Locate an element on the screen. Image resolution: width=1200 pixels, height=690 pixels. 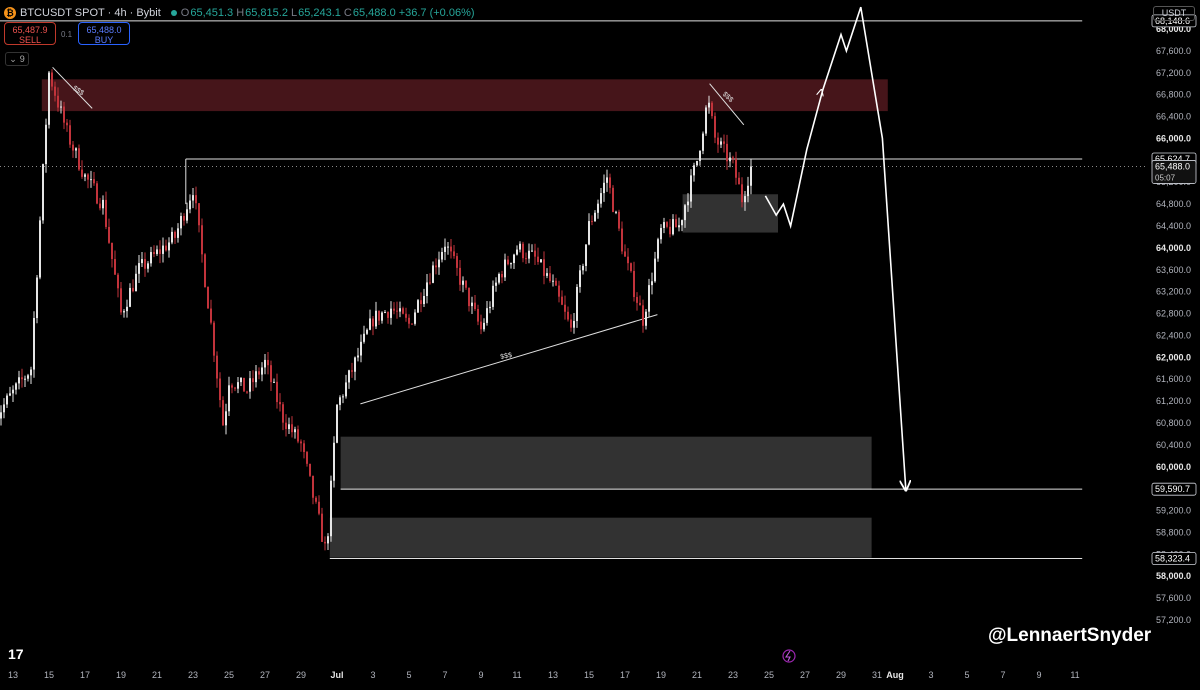
y-tick-label: 58,800.0 is located at coordinates (1173, 532).